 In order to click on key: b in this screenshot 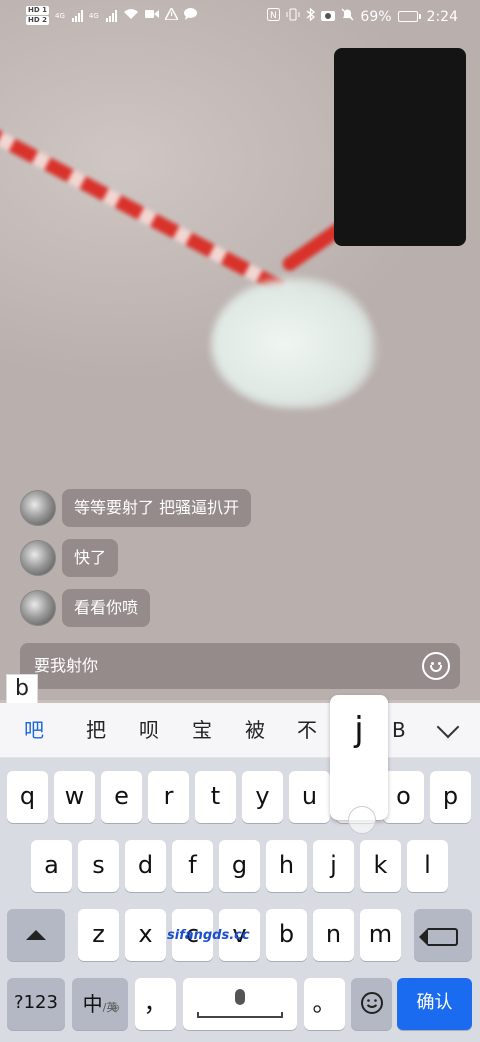, I will do `click(286, 935)`.